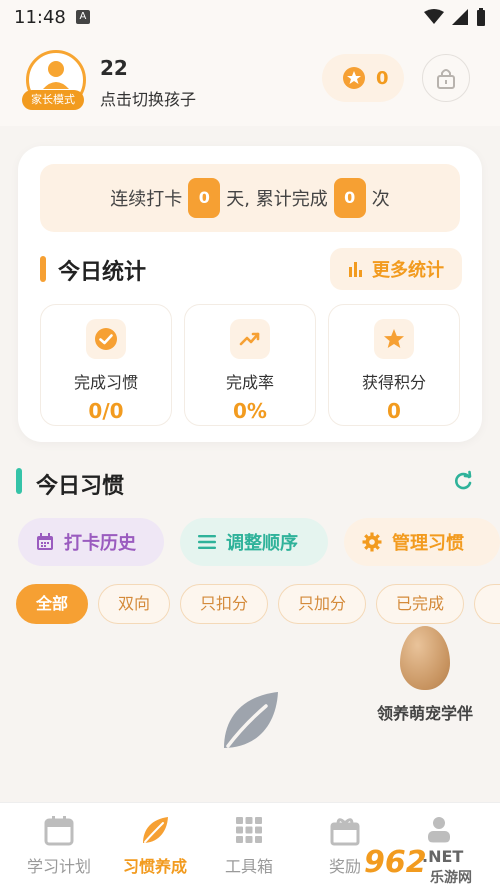 The image size is (500, 890). What do you see at coordinates (428, 543) in the screenshot?
I see `manage-habits-label: 管理习惯` at bounding box center [428, 543].